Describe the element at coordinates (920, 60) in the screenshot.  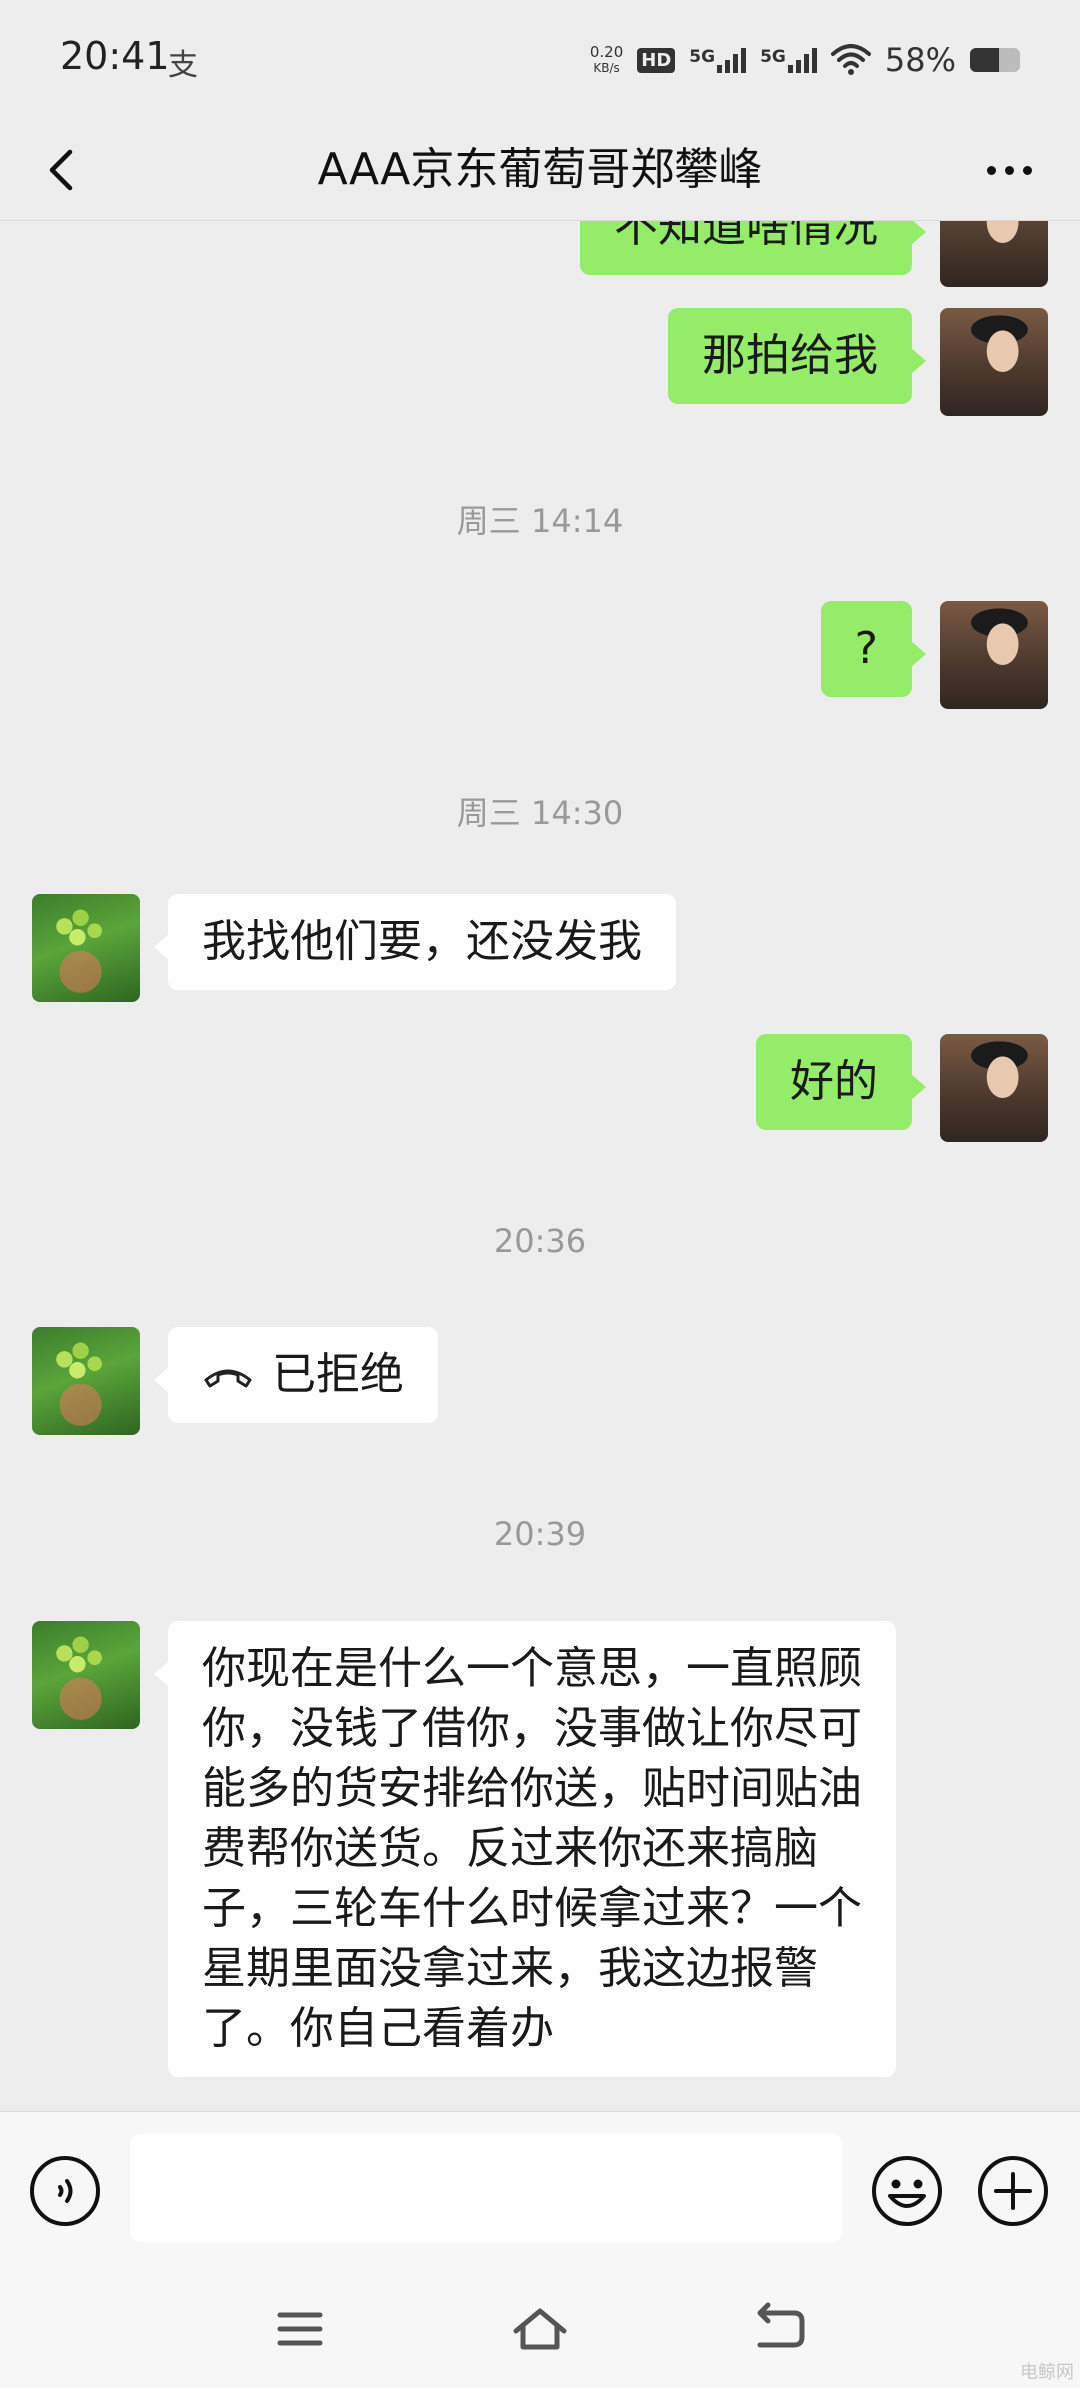
I see `battery-percent: 58%` at that location.